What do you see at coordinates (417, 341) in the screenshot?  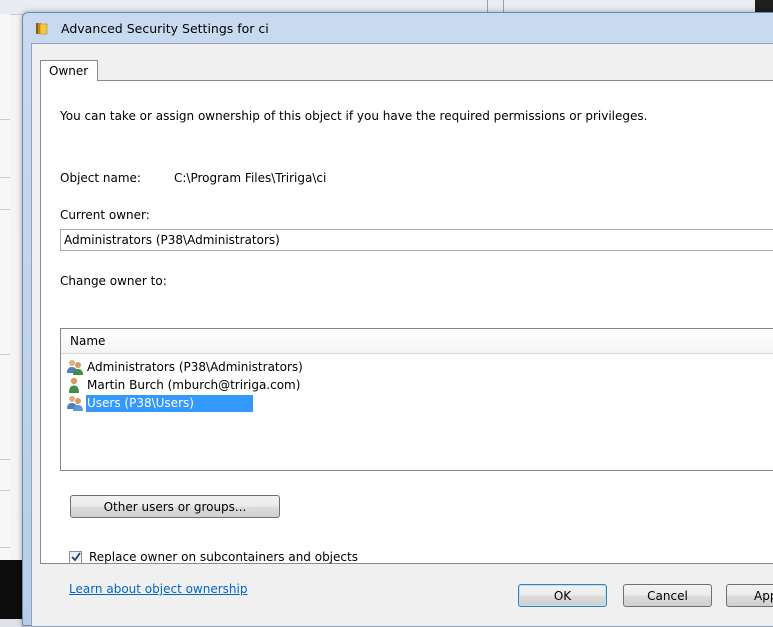 I see `list-column-header-name: Name` at bounding box center [417, 341].